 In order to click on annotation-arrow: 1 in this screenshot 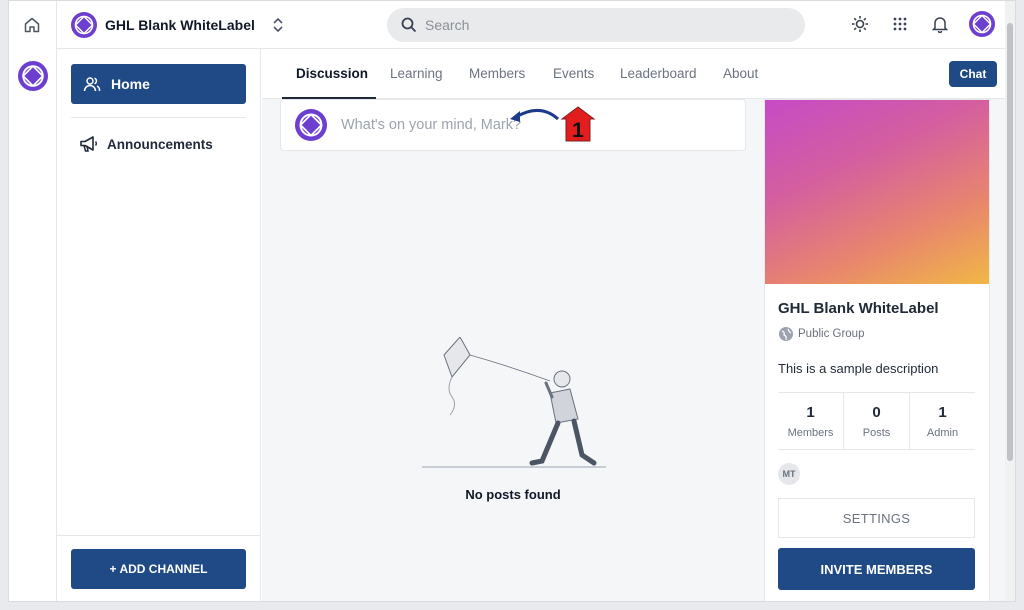, I will do `click(553, 124)`.